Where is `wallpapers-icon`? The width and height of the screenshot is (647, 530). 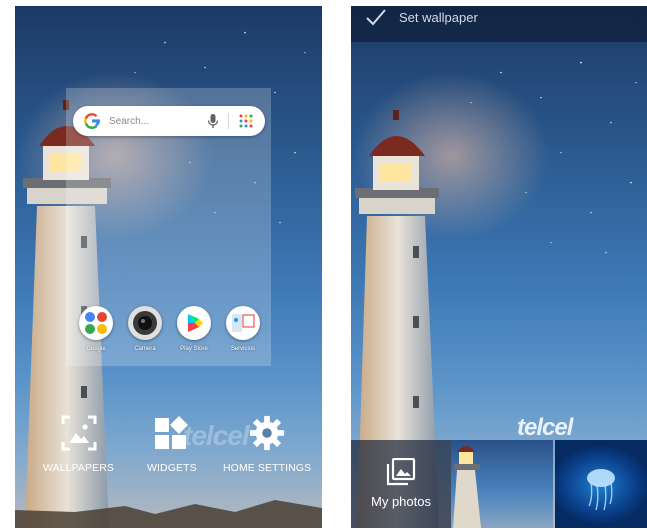 wallpapers-icon is located at coordinates (79, 433).